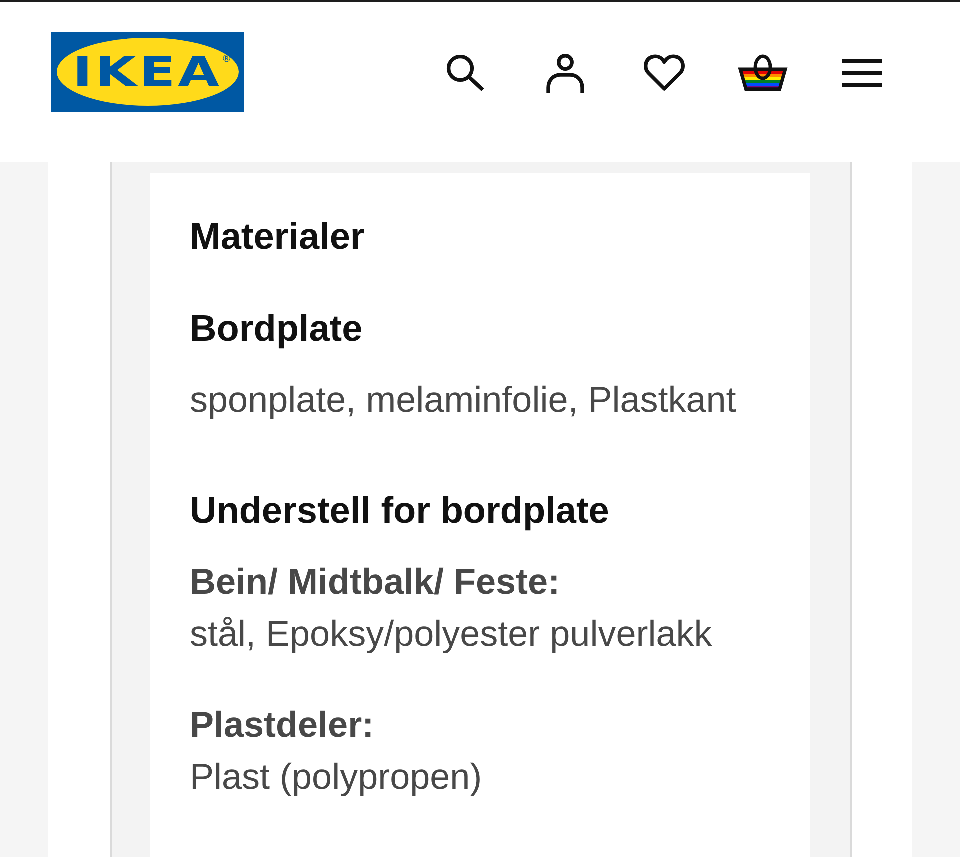 Image resolution: width=960 pixels, height=857 pixels. Describe the element at coordinates (466, 73) in the screenshot. I see `search-icon` at that location.